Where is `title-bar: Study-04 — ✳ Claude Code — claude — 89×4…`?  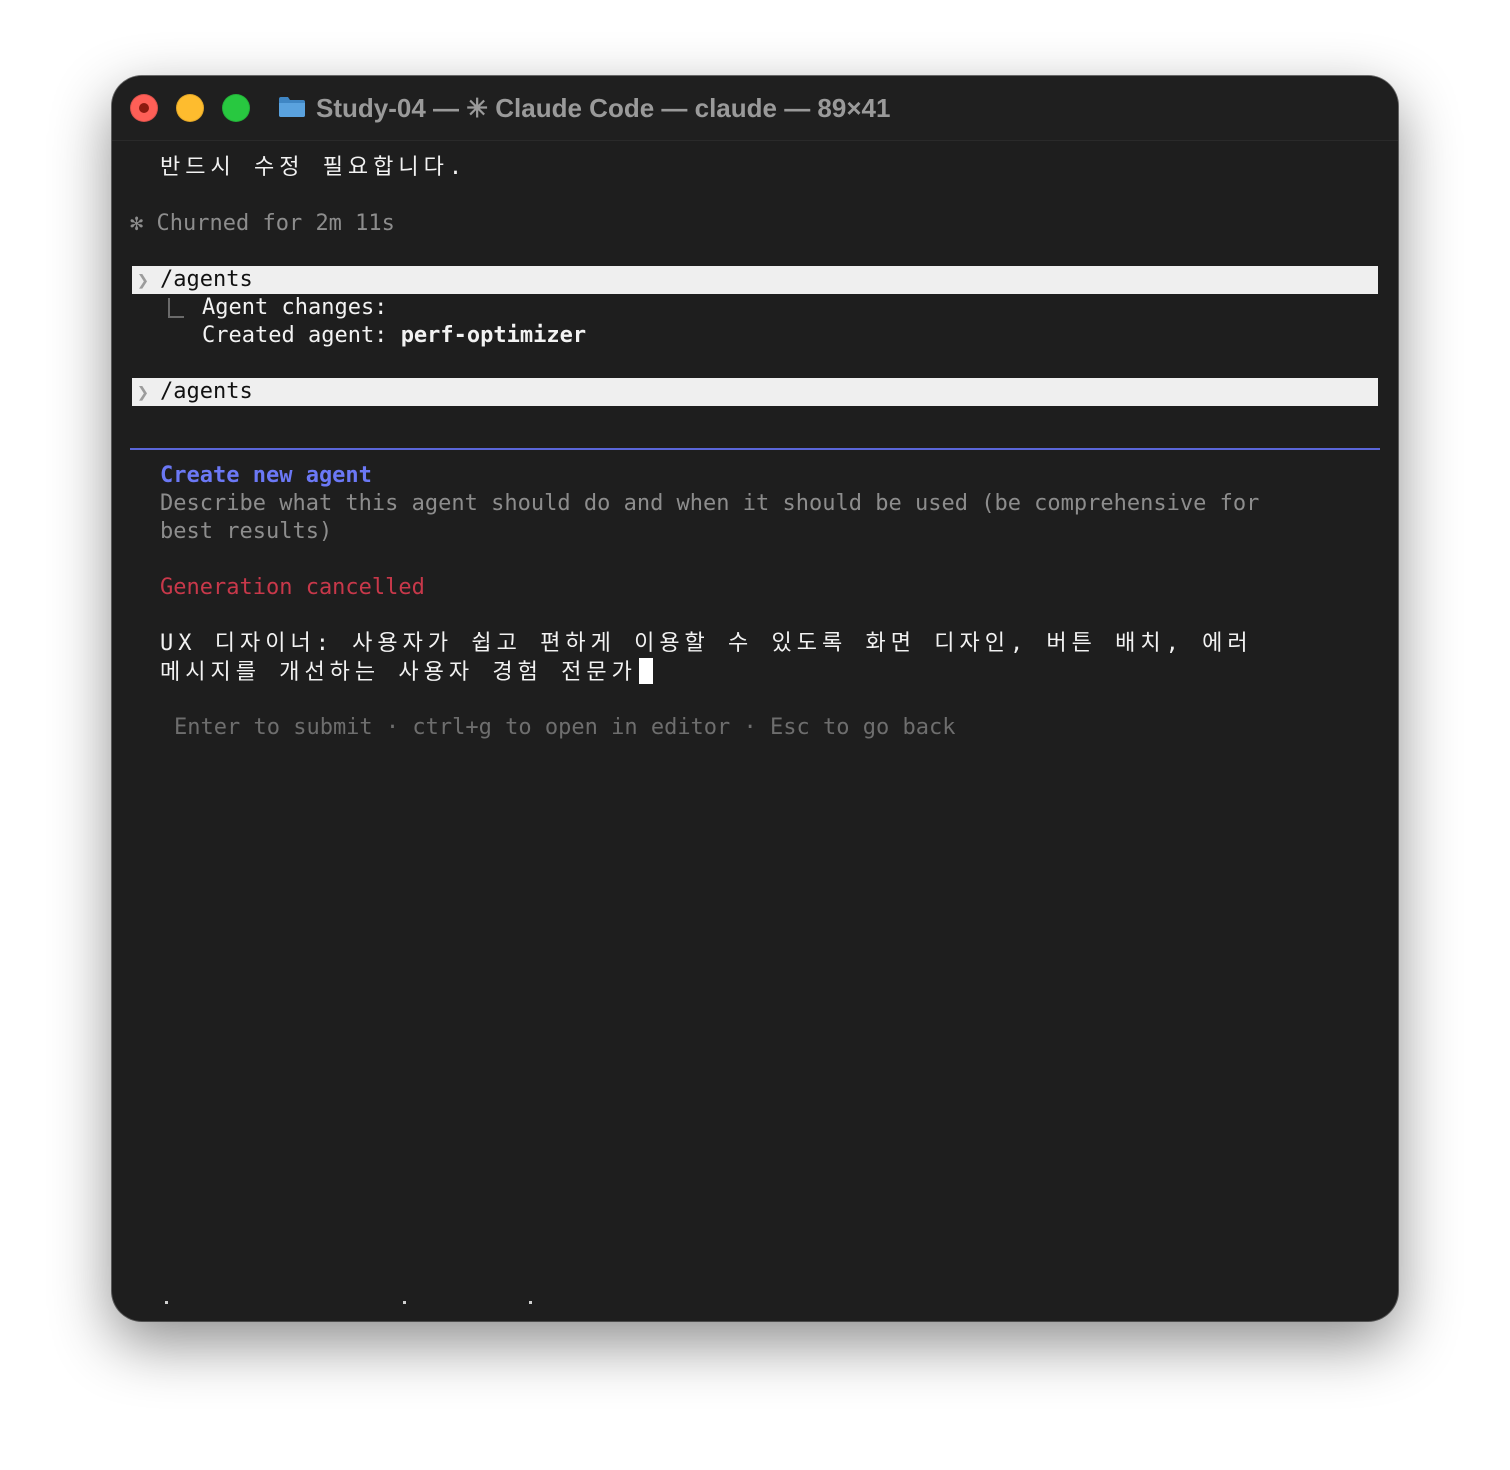
title-bar: Study-04 — ✳ Claude Code — claude — 89×4… is located at coordinates (755, 108).